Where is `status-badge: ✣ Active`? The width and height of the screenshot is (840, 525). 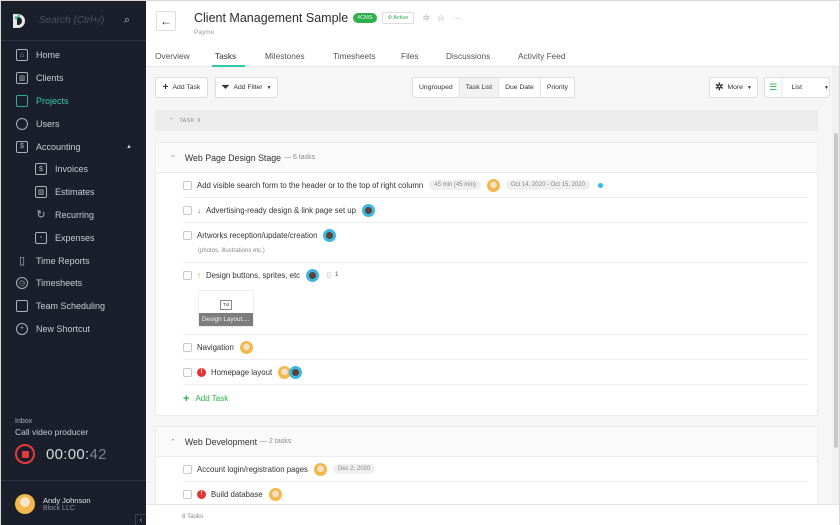 status-badge: ✣ Active is located at coordinates (398, 18).